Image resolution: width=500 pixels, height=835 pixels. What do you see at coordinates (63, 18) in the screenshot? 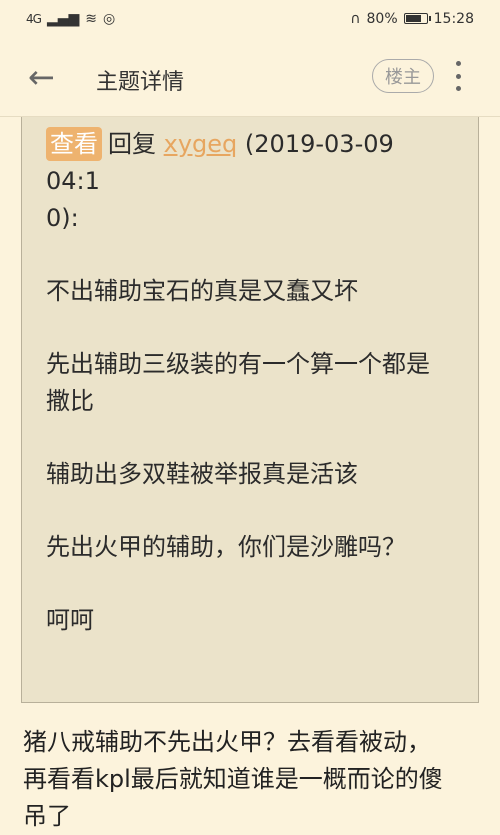
I see `signal-icon: ▂▄▆` at bounding box center [63, 18].